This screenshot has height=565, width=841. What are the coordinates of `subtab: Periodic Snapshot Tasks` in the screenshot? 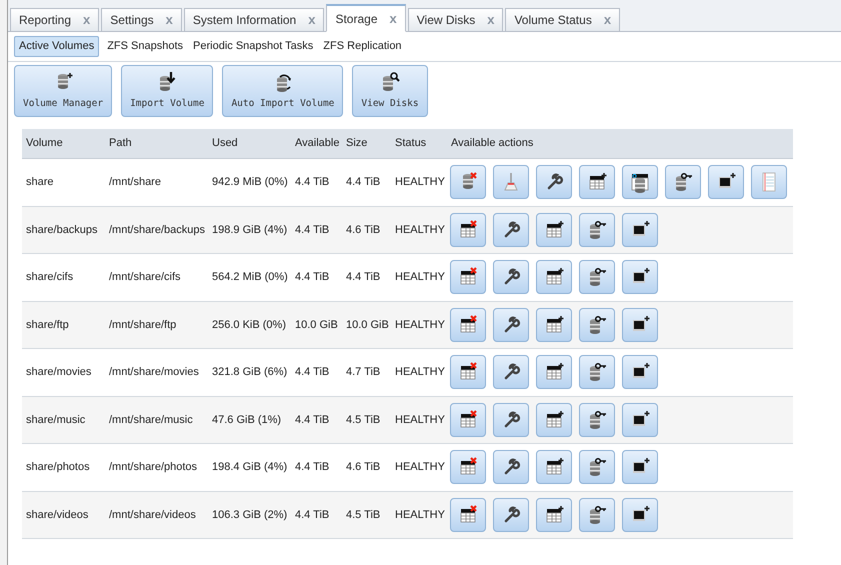 It's located at (253, 46).